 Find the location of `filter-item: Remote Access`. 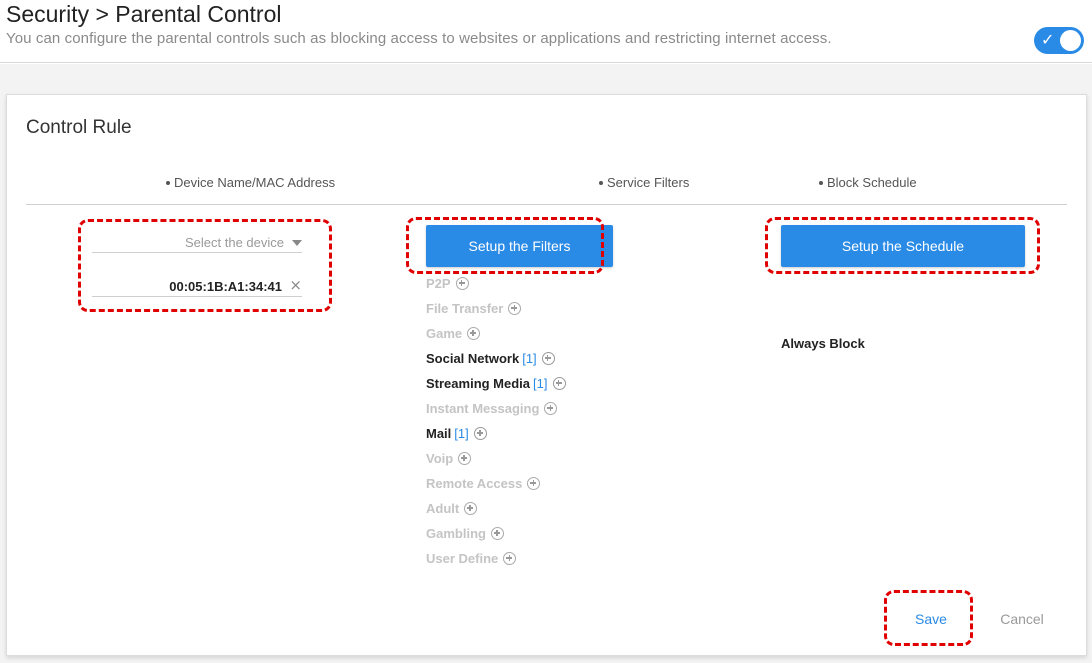

filter-item: Remote Access is located at coordinates (483, 483).